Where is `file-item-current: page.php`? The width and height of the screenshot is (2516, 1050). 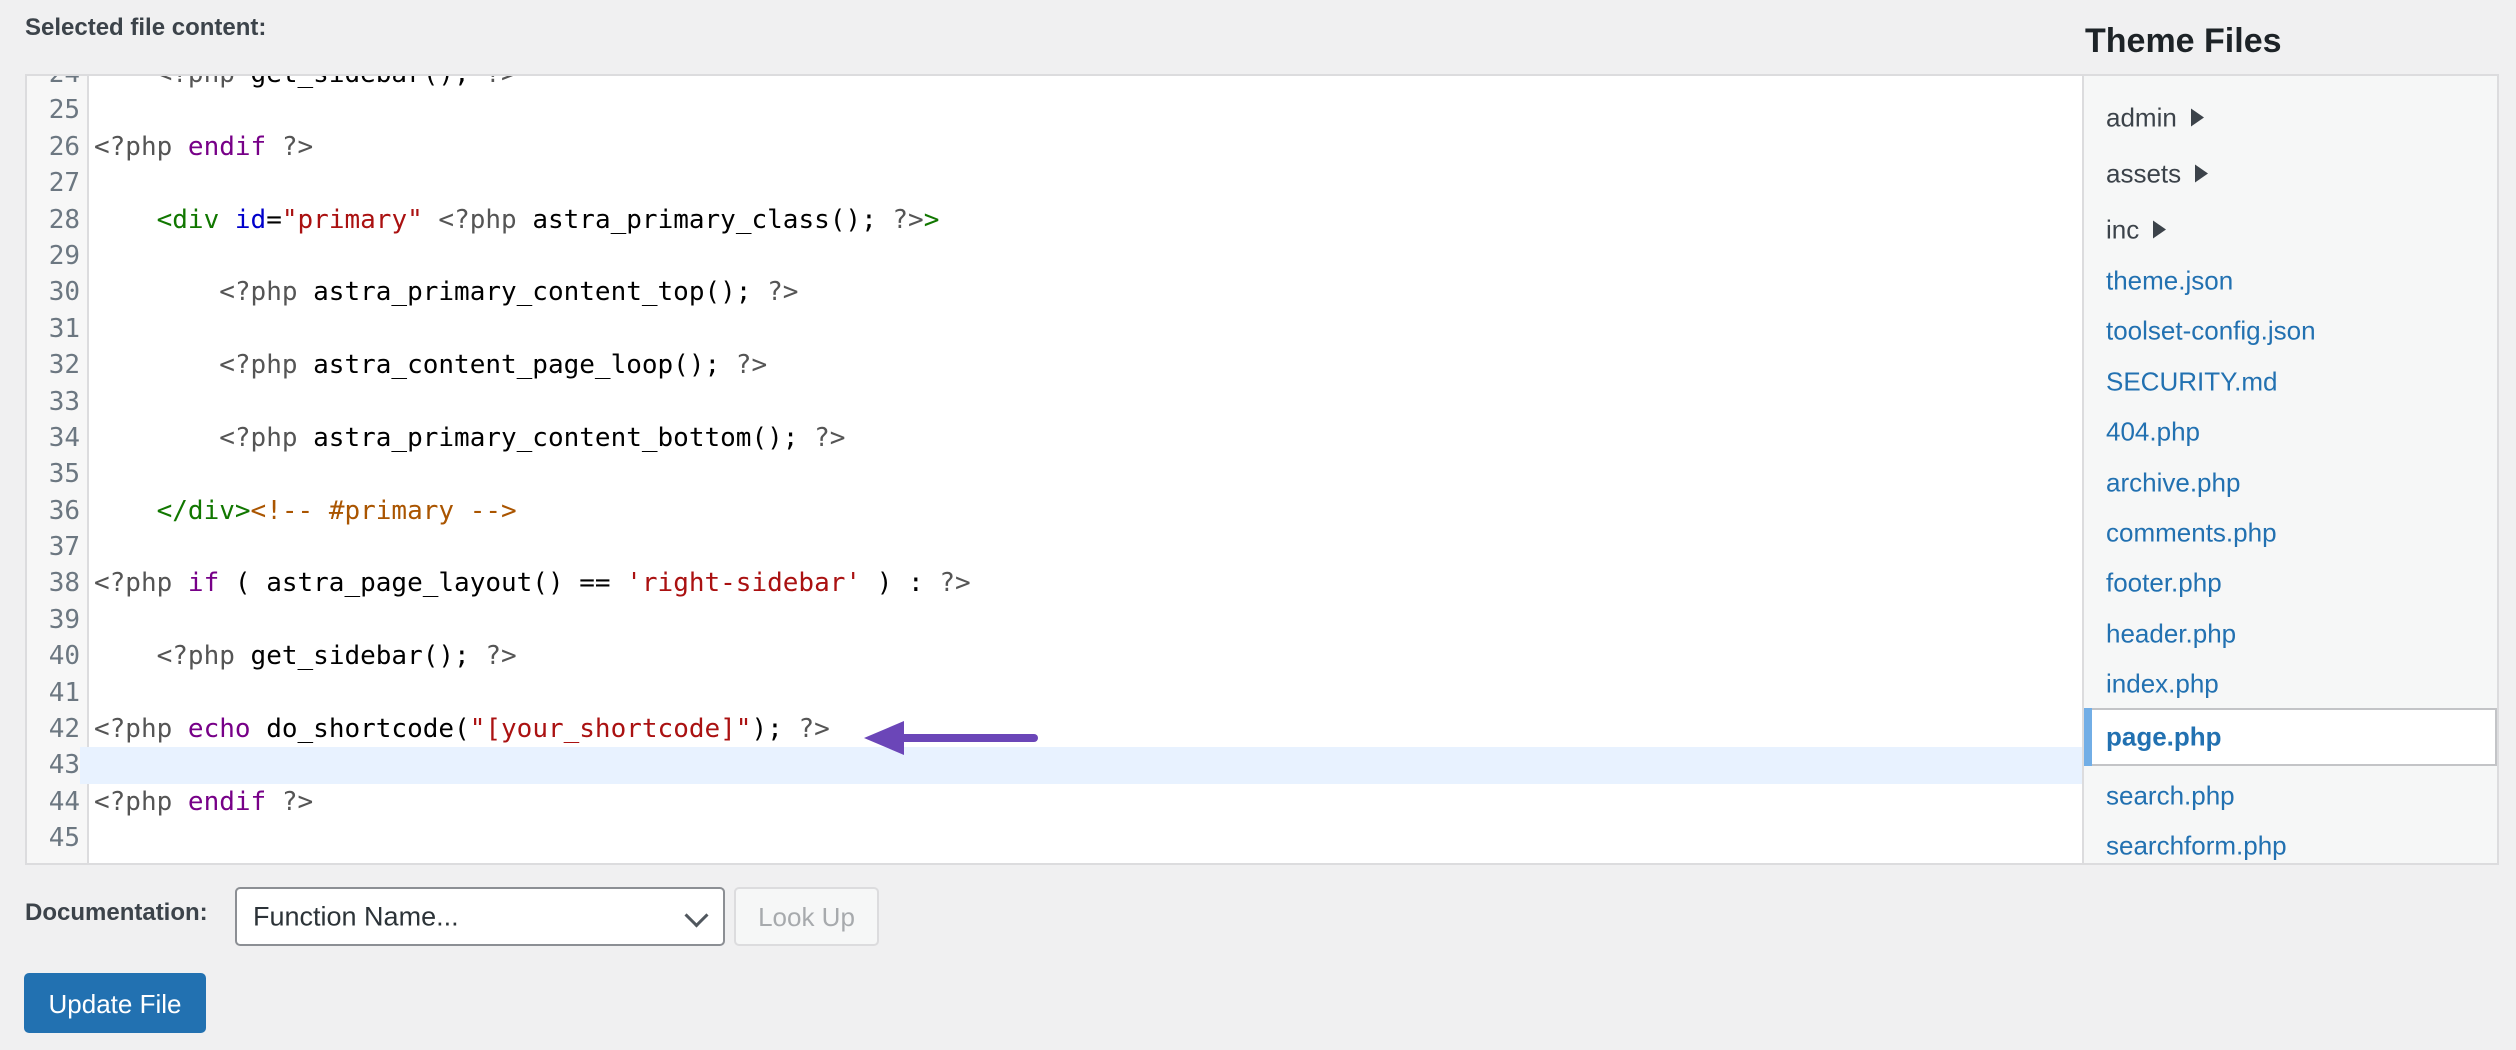 file-item-current: page.php is located at coordinates (2290, 737).